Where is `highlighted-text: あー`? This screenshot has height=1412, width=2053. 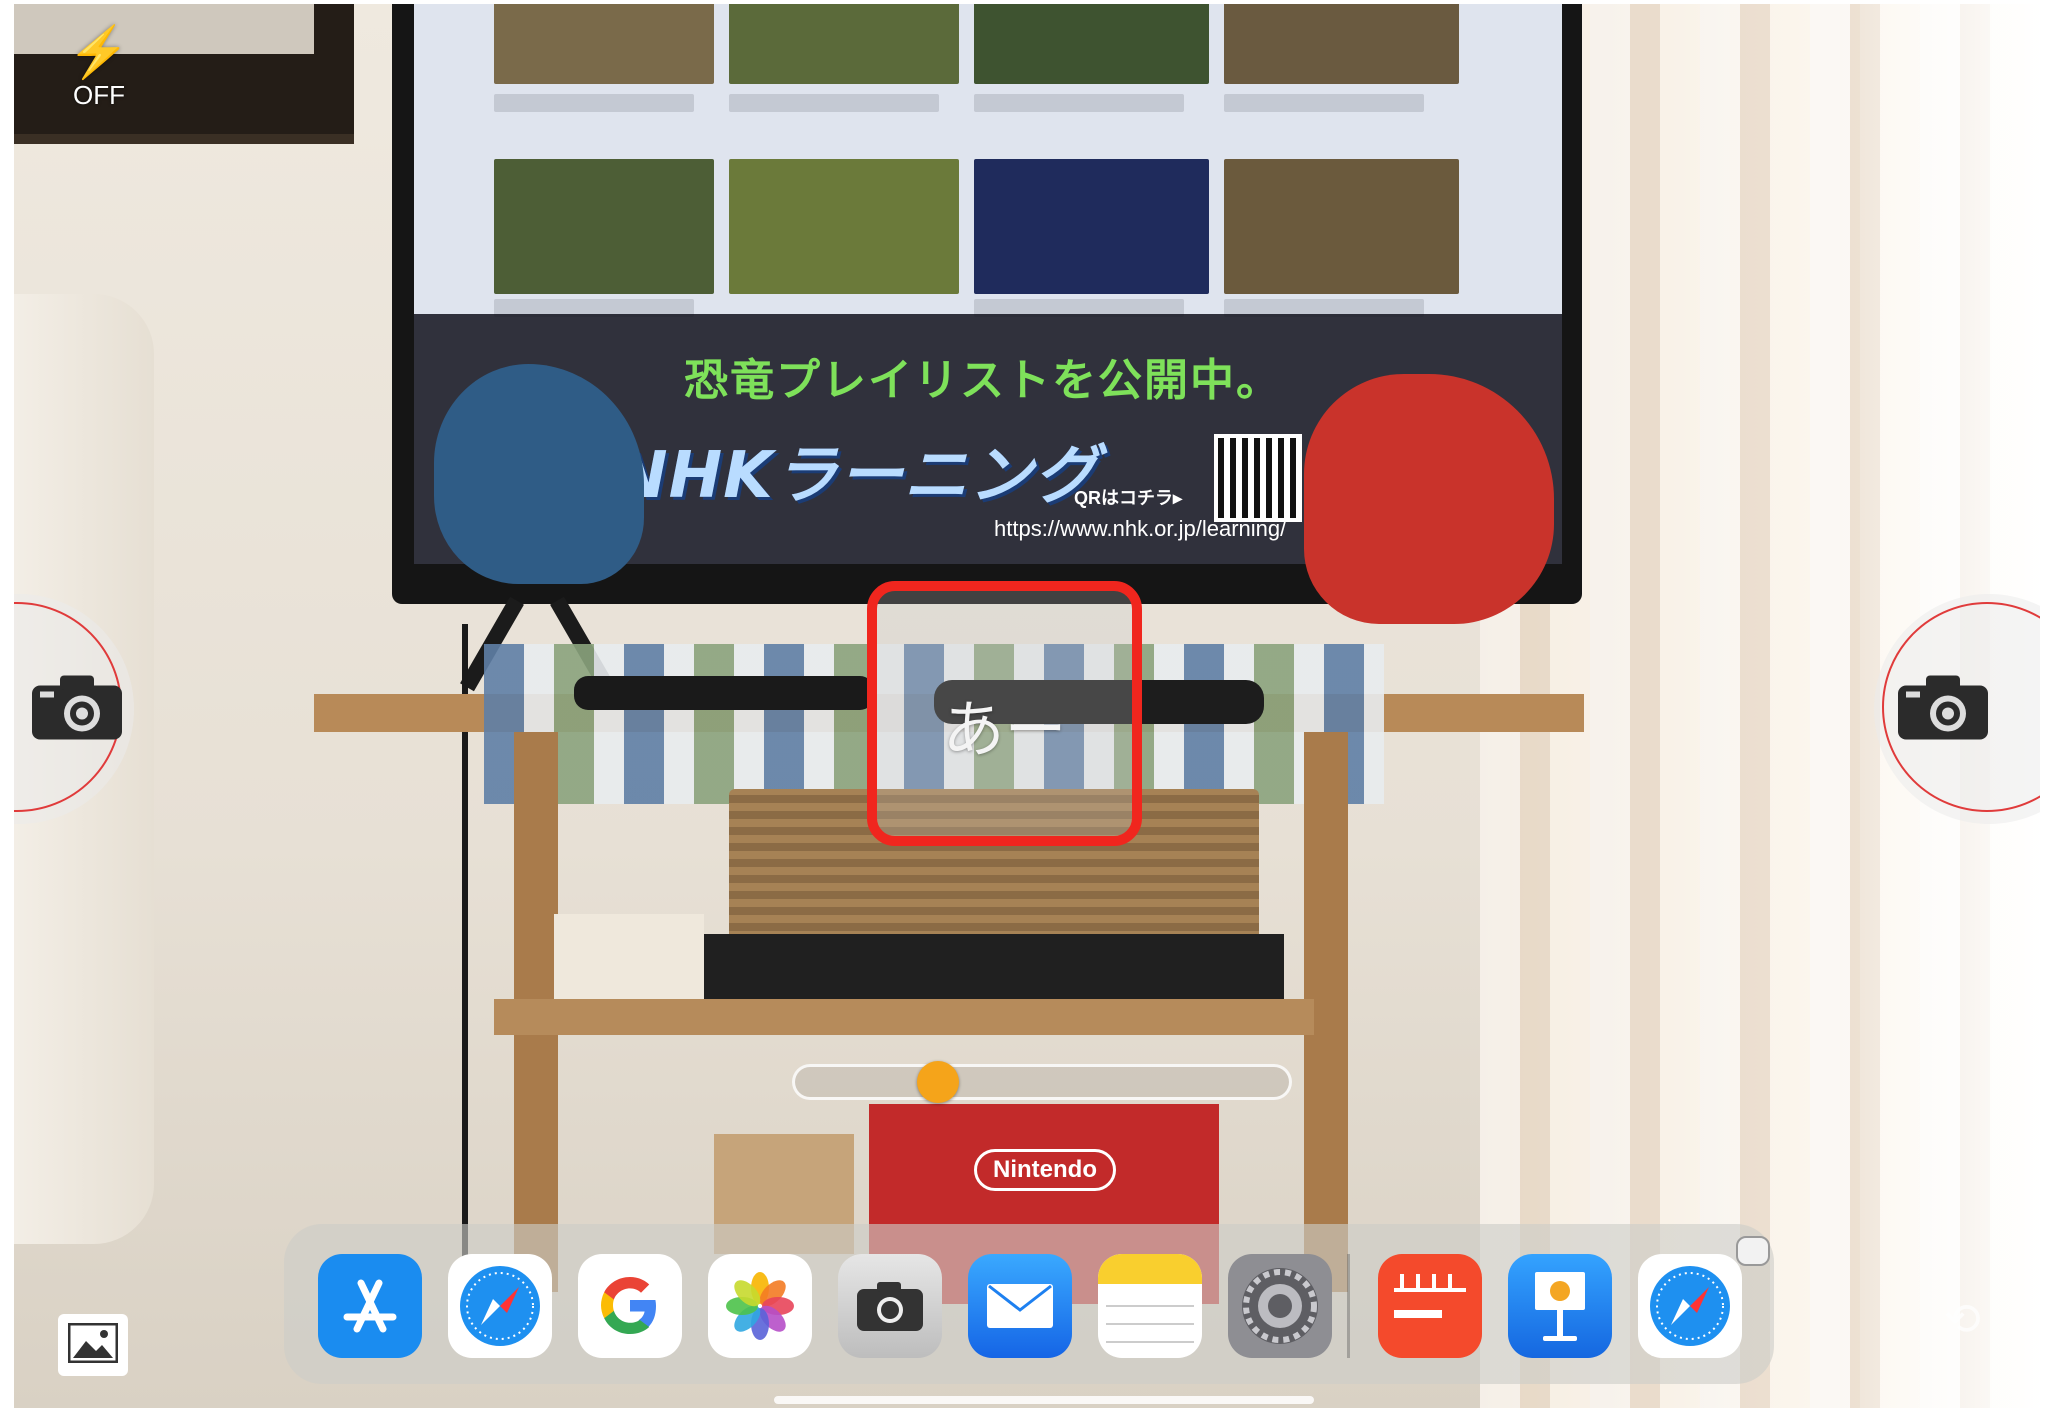
highlighted-text: あー is located at coordinates (1004, 729).